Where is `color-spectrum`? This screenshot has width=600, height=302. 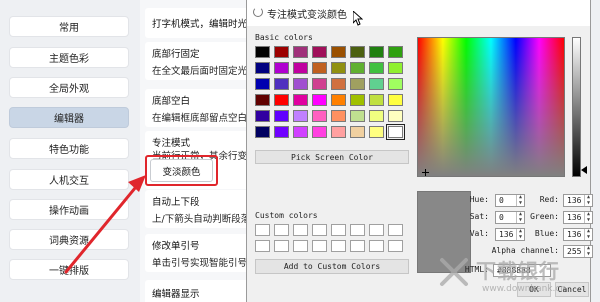 color-spectrum is located at coordinates (491, 107).